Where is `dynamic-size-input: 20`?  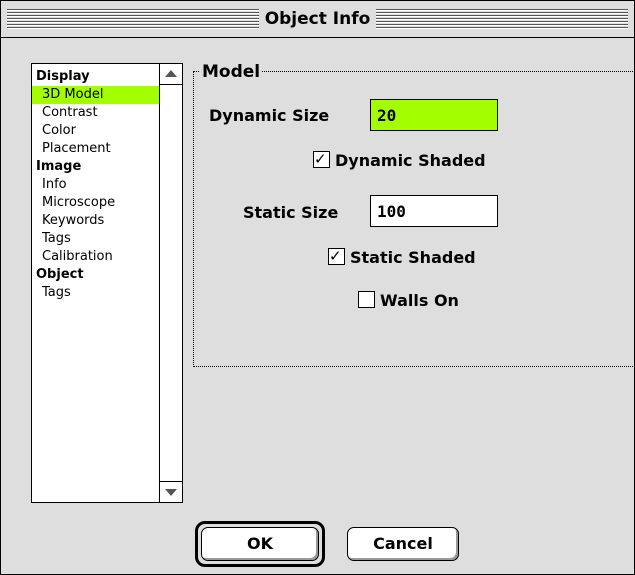
dynamic-size-input: 20 is located at coordinates (434, 115).